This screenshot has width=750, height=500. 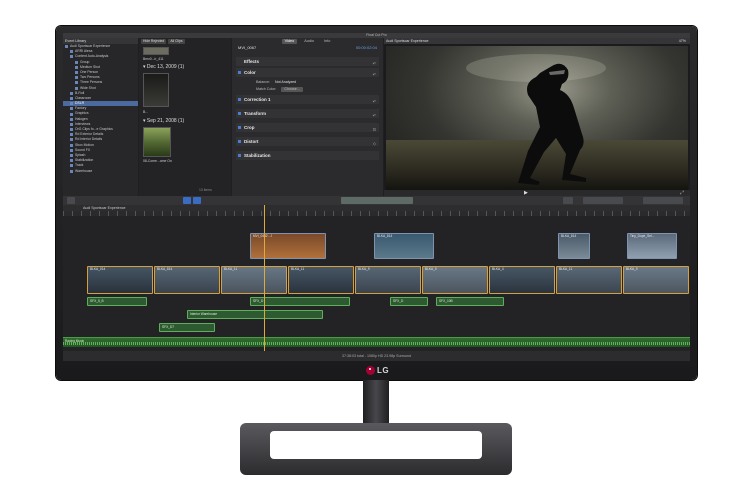 What do you see at coordinates (165, 67) in the screenshot?
I see `date-label: Dec 13, 2009 (1)` at bounding box center [165, 67].